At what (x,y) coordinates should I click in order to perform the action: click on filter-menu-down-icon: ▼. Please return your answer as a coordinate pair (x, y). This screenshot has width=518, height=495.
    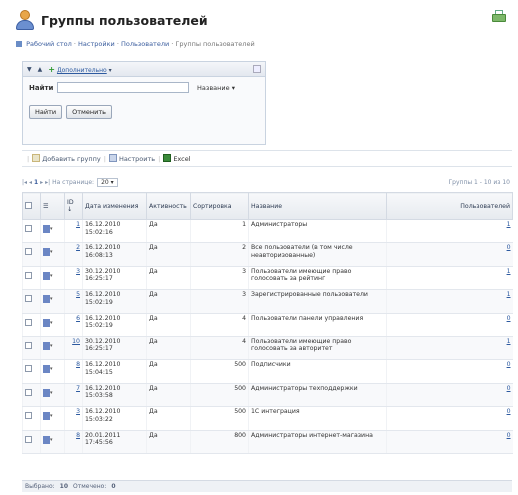
    Looking at the image, I should click on (29, 69).